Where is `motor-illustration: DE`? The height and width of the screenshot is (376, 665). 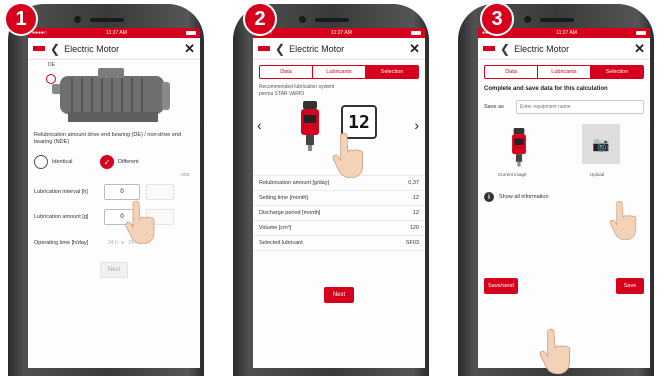
motor-illustration: DE is located at coordinates (114, 95).